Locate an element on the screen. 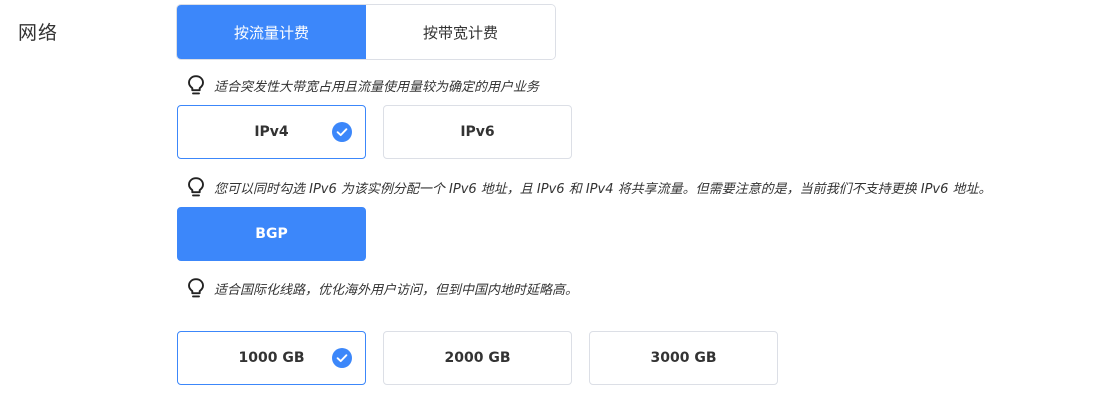 The width and height of the screenshot is (1111, 414). ip-option-ipv4-label: IPv4 is located at coordinates (271, 132).